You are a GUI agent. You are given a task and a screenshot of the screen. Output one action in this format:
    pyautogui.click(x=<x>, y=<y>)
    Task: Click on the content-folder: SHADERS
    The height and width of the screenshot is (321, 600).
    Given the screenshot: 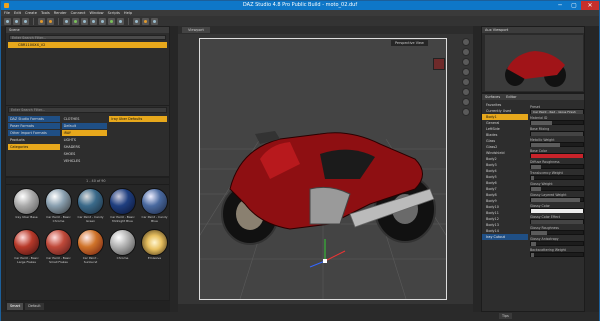 What is the action you would take?
    pyautogui.click(x=85, y=147)
    